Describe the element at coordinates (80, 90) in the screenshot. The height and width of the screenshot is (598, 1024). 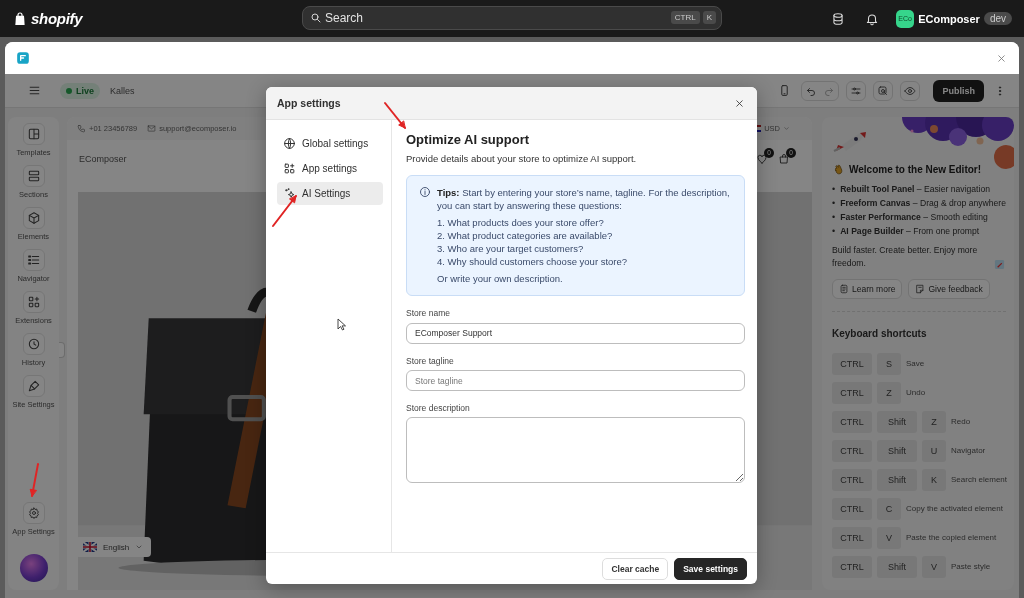
I see `live-badge: Live` at that location.